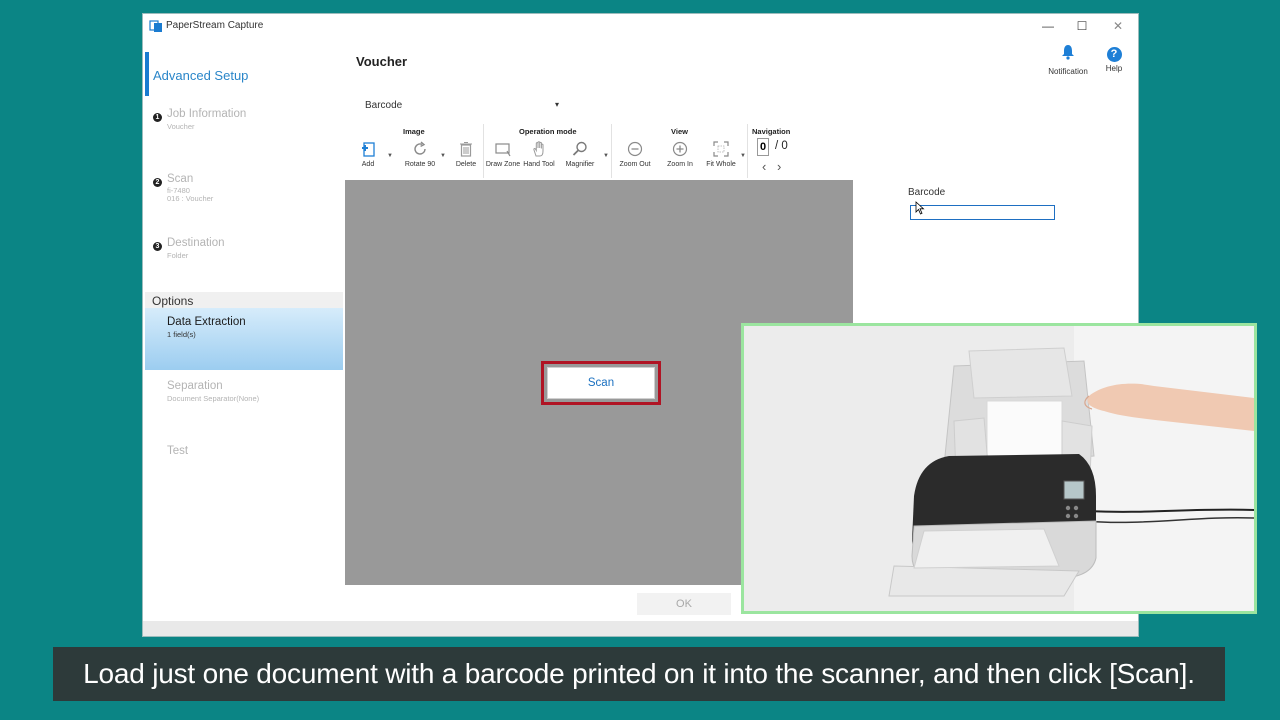 Image resolution: width=1280 pixels, height=720 pixels. I want to click on active-section-accent, so click(147, 74).